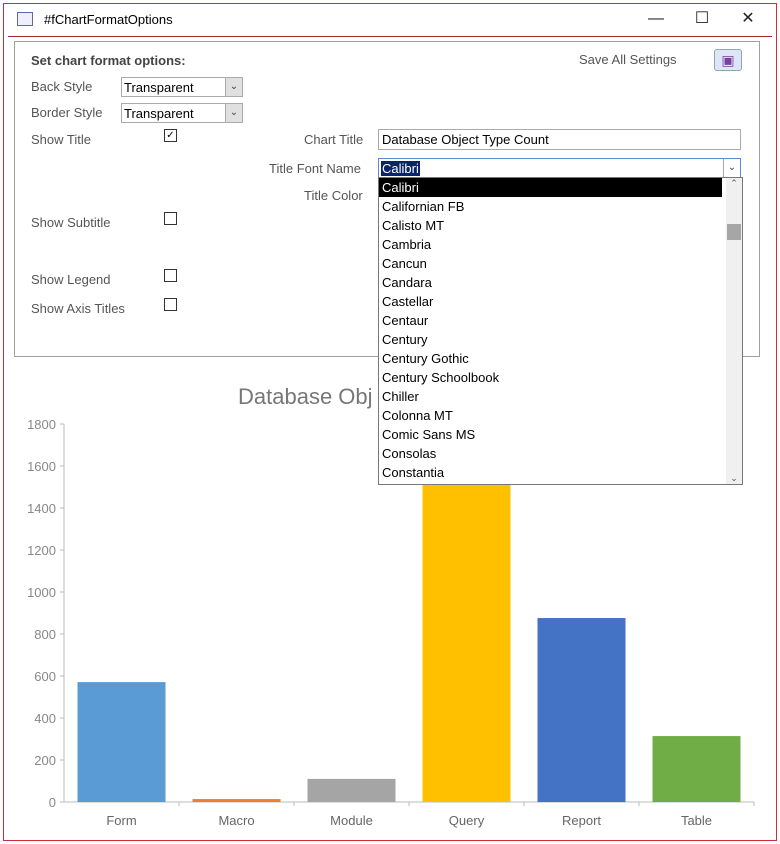 This screenshot has width=780, height=844. Describe the element at coordinates (334, 139) in the screenshot. I see `chart-title-label: Chart Title` at that location.